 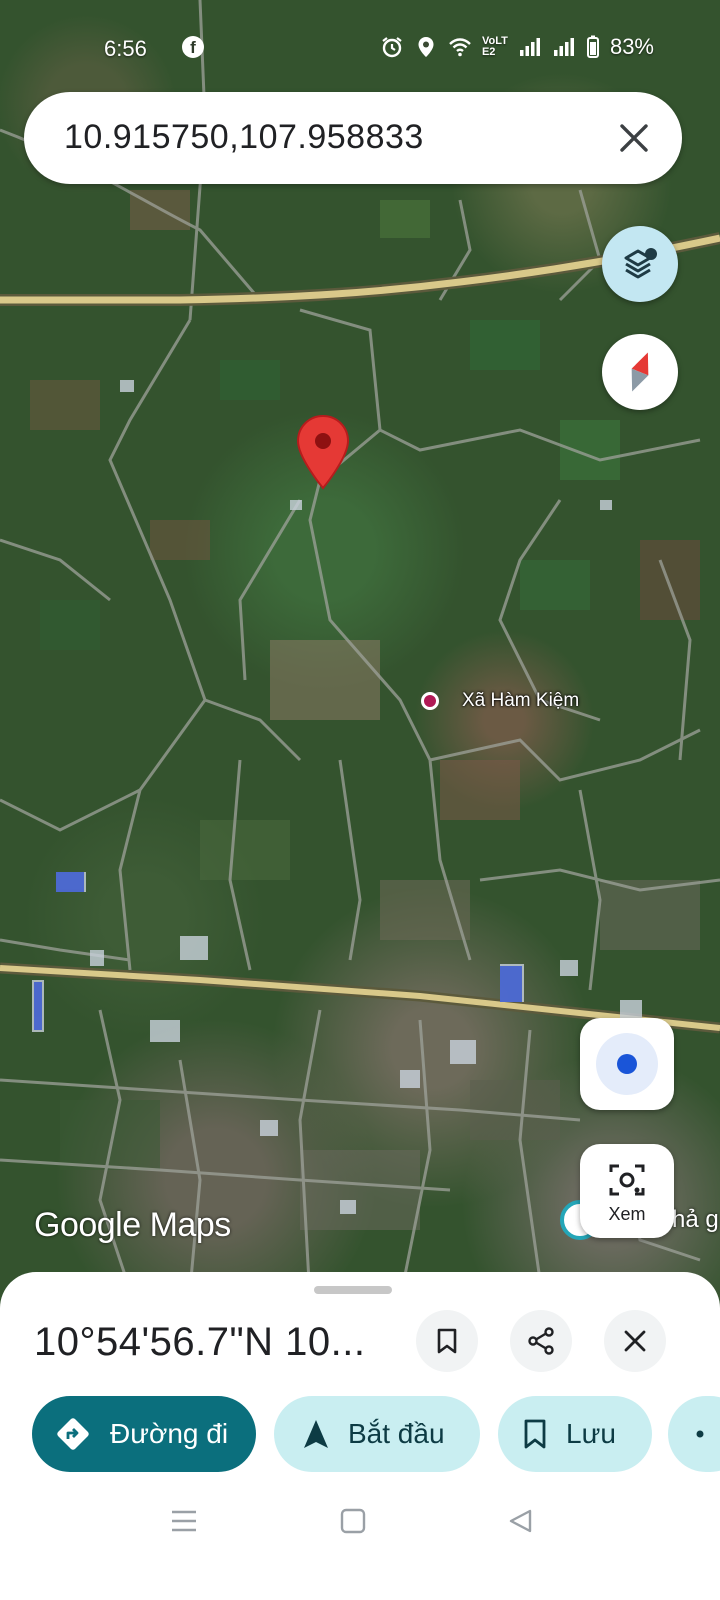 What do you see at coordinates (694, 1434) in the screenshot?
I see `more-actions-chip` at bounding box center [694, 1434].